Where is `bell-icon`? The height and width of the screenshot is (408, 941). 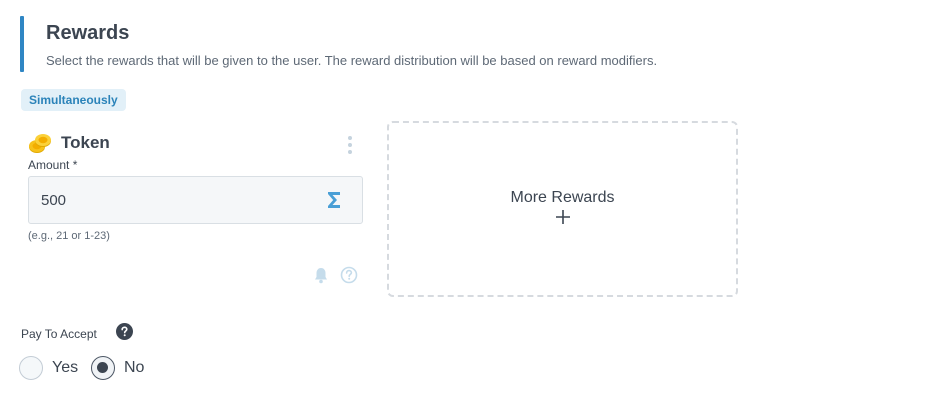 bell-icon is located at coordinates (321, 275).